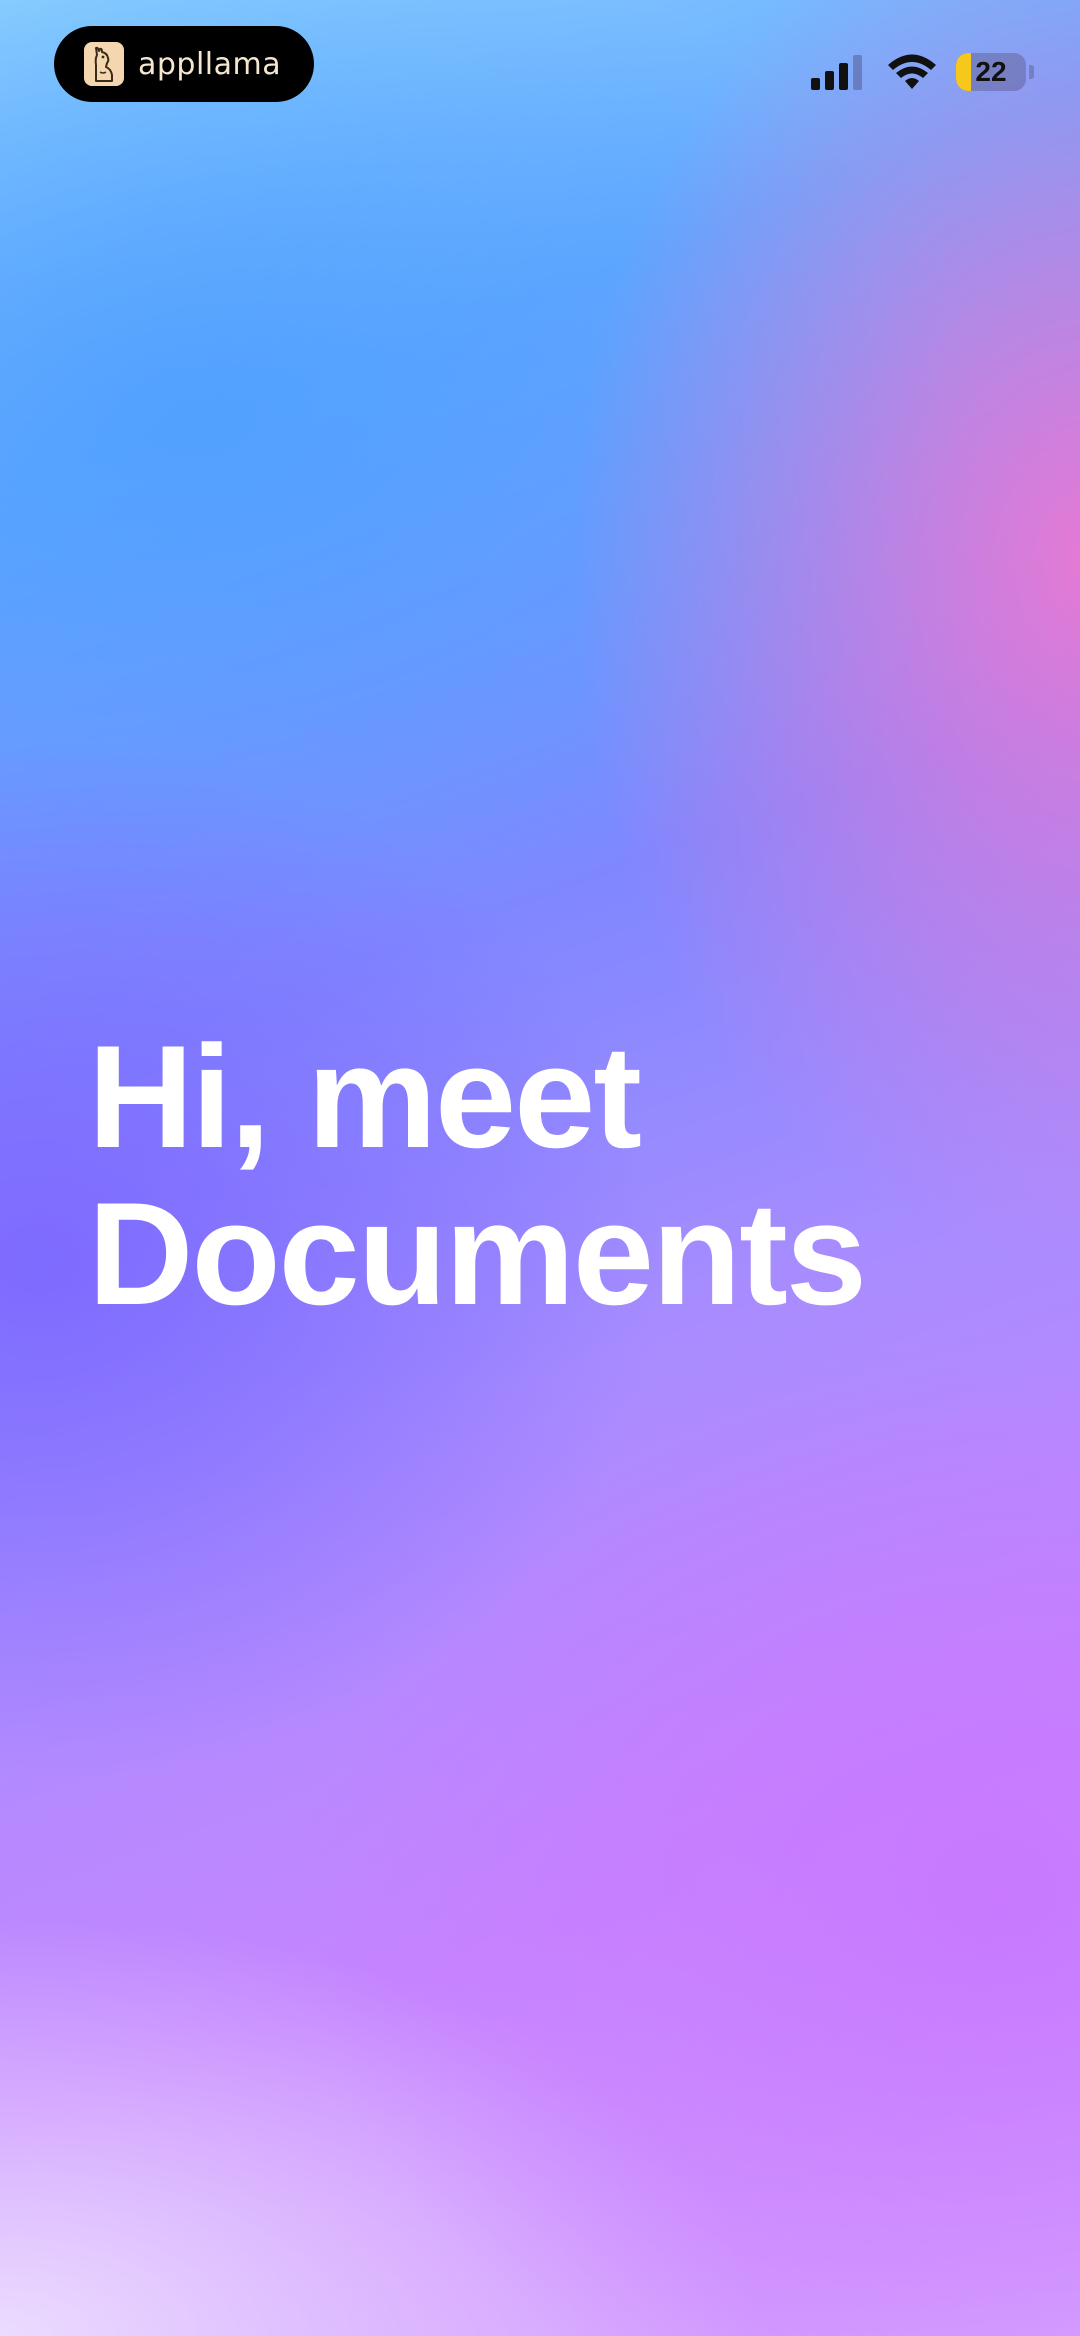  I want to click on headline-line-1: Hi, meet, so click(365, 1096).